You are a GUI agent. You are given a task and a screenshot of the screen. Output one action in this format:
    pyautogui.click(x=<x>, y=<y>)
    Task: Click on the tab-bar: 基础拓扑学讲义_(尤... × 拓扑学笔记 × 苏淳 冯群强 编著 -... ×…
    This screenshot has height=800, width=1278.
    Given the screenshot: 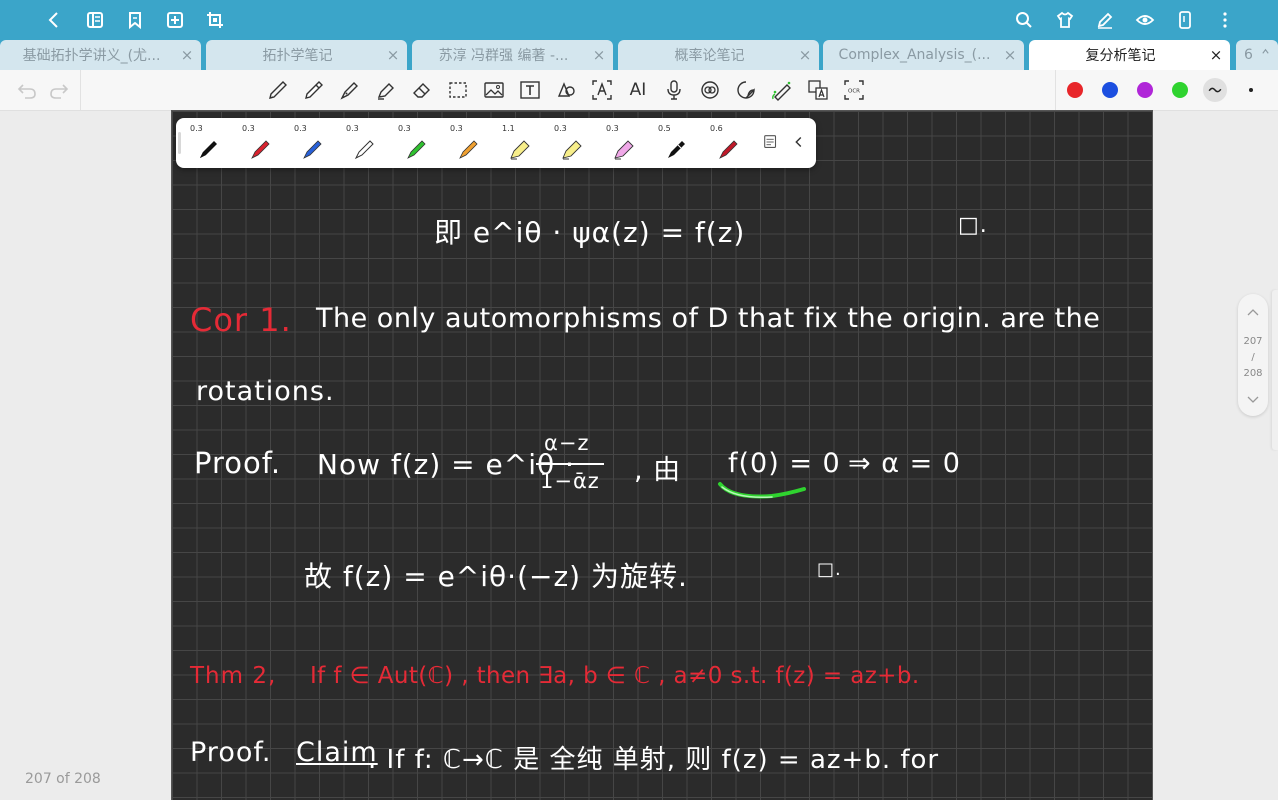 What is the action you would take?
    pyautogui.click(x=639, y=55)
    